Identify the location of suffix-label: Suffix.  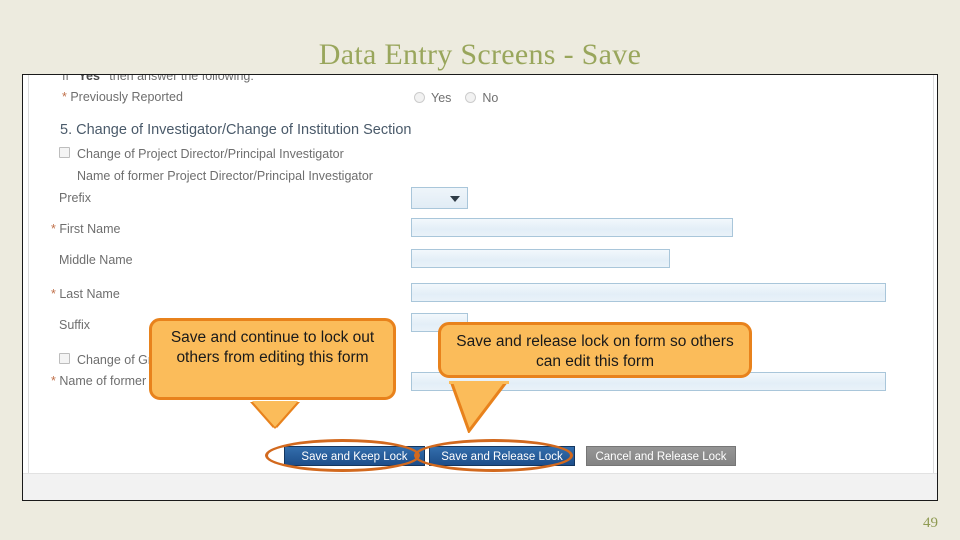
(75, 325).